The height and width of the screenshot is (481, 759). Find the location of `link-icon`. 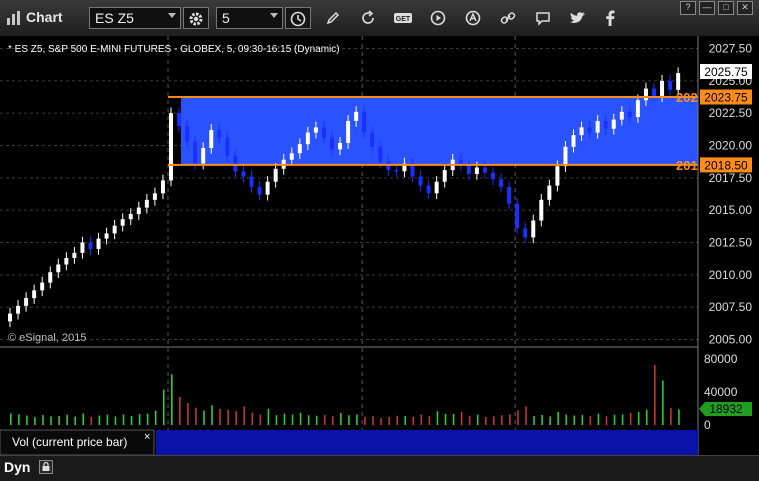

link-icon is located at coordinates (508, 18).